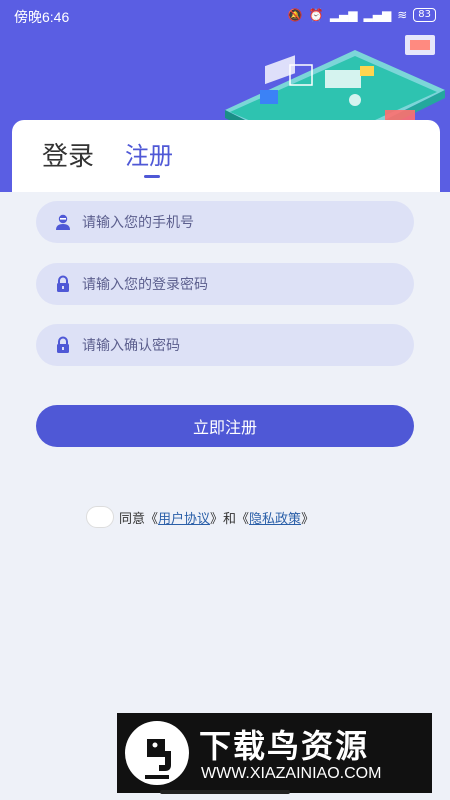  I want to click on user-agreement-link: 用户协议, so click(184, 517).